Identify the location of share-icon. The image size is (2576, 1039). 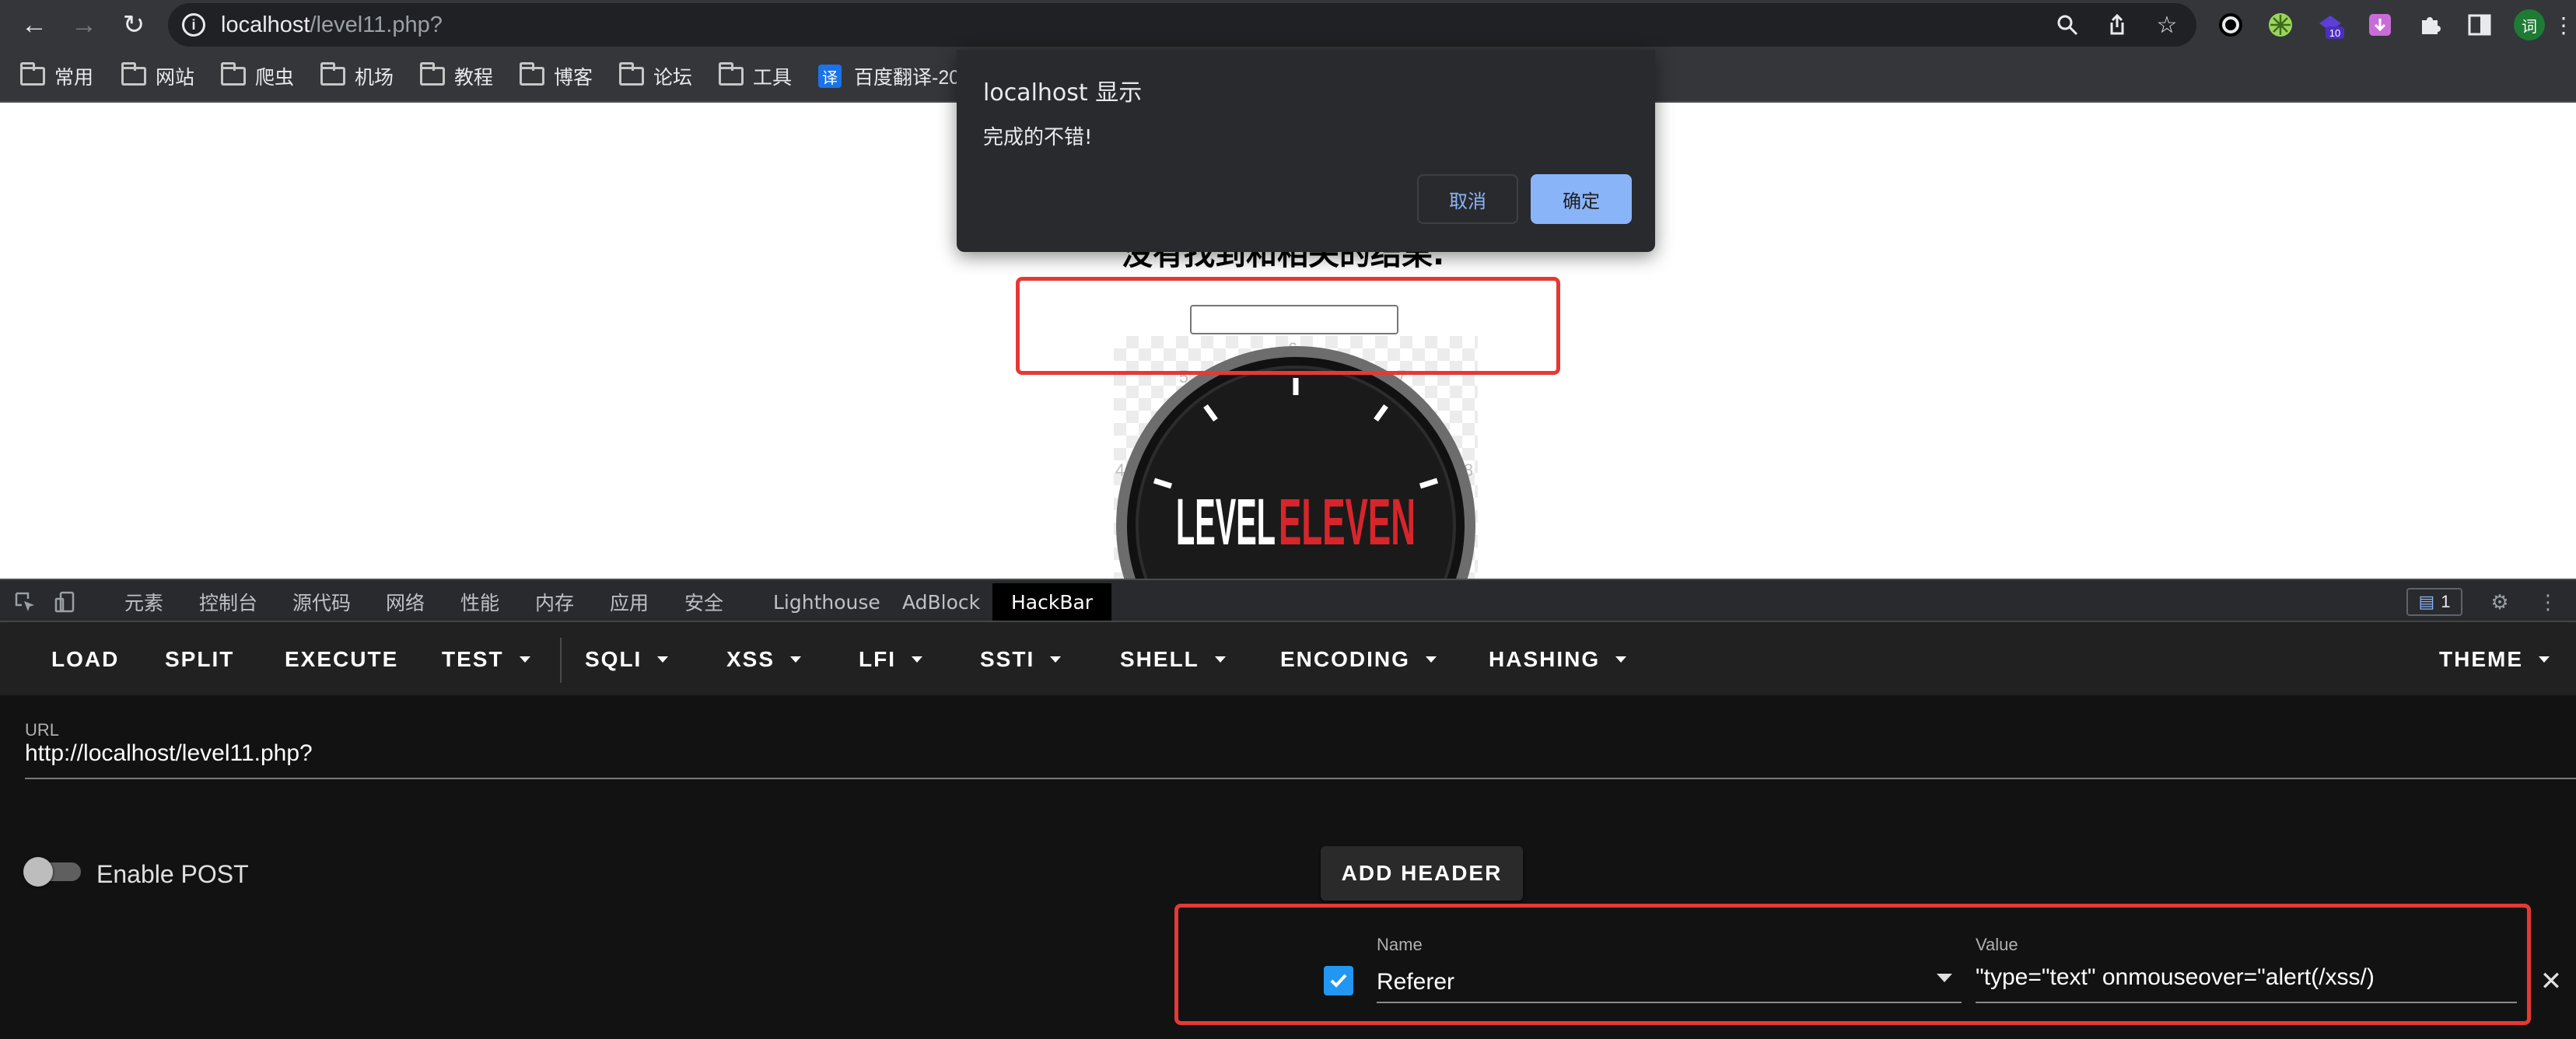
(2117, 25).